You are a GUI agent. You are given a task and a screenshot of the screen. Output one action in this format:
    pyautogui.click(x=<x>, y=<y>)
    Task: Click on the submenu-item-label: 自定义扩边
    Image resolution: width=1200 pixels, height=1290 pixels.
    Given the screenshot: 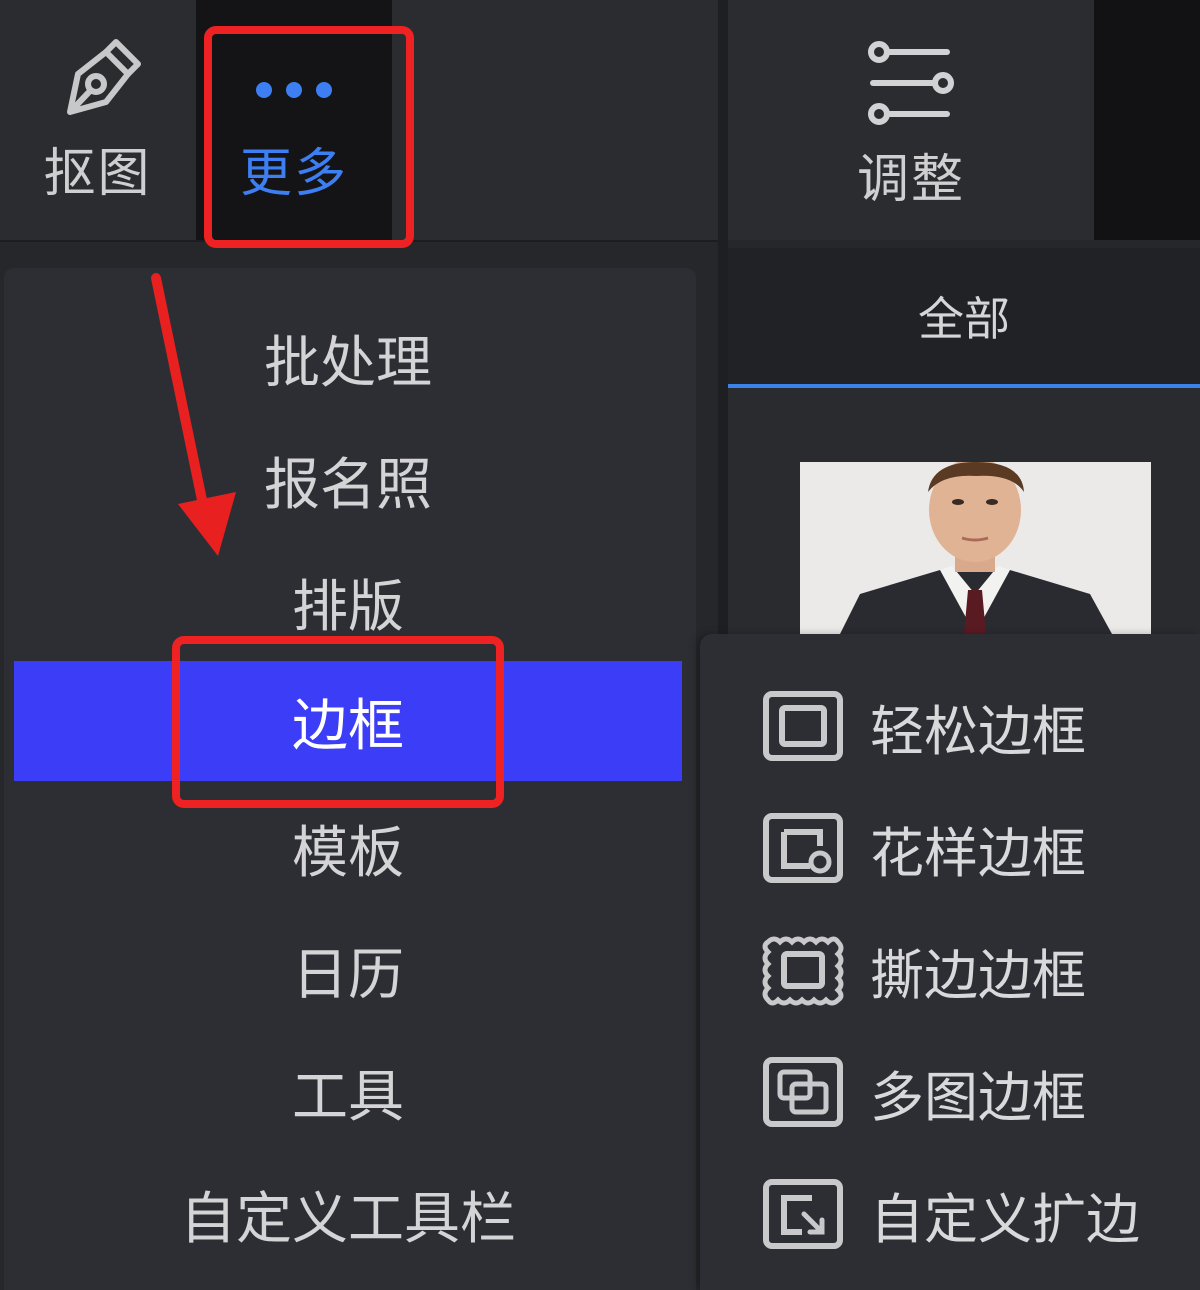 What is the action you would take?
    pyautogui.click(x=1005, y=1219)
    